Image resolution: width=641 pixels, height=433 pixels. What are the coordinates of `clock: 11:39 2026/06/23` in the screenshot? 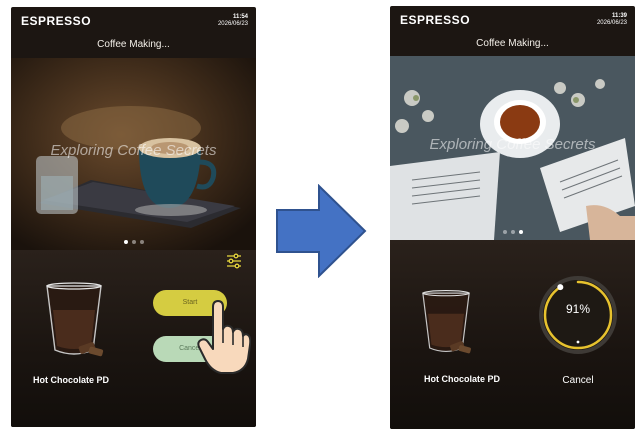 It's located at (612, 20).